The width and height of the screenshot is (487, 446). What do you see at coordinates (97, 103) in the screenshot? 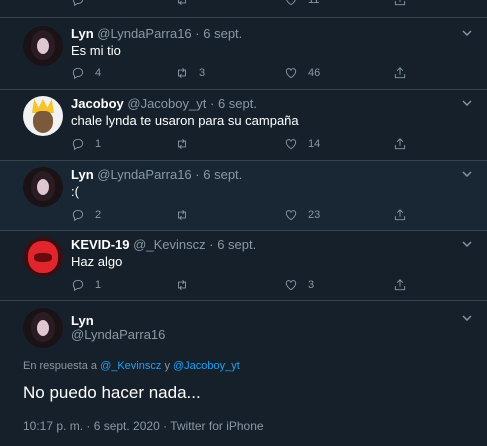
I see `display-name: Jacoboy` at bounding box center [97, 103].